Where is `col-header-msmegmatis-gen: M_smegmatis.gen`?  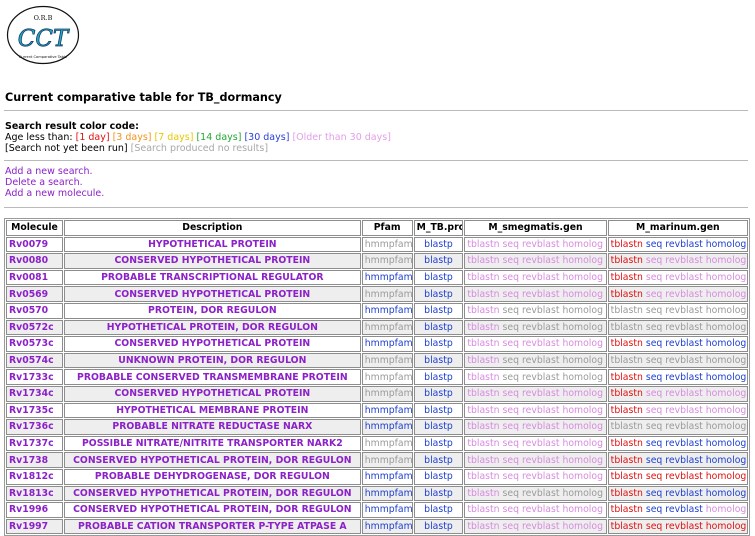
col-header-msmegmatis-gen: M_smegmatis.gen is located at coordinates (535, 228).